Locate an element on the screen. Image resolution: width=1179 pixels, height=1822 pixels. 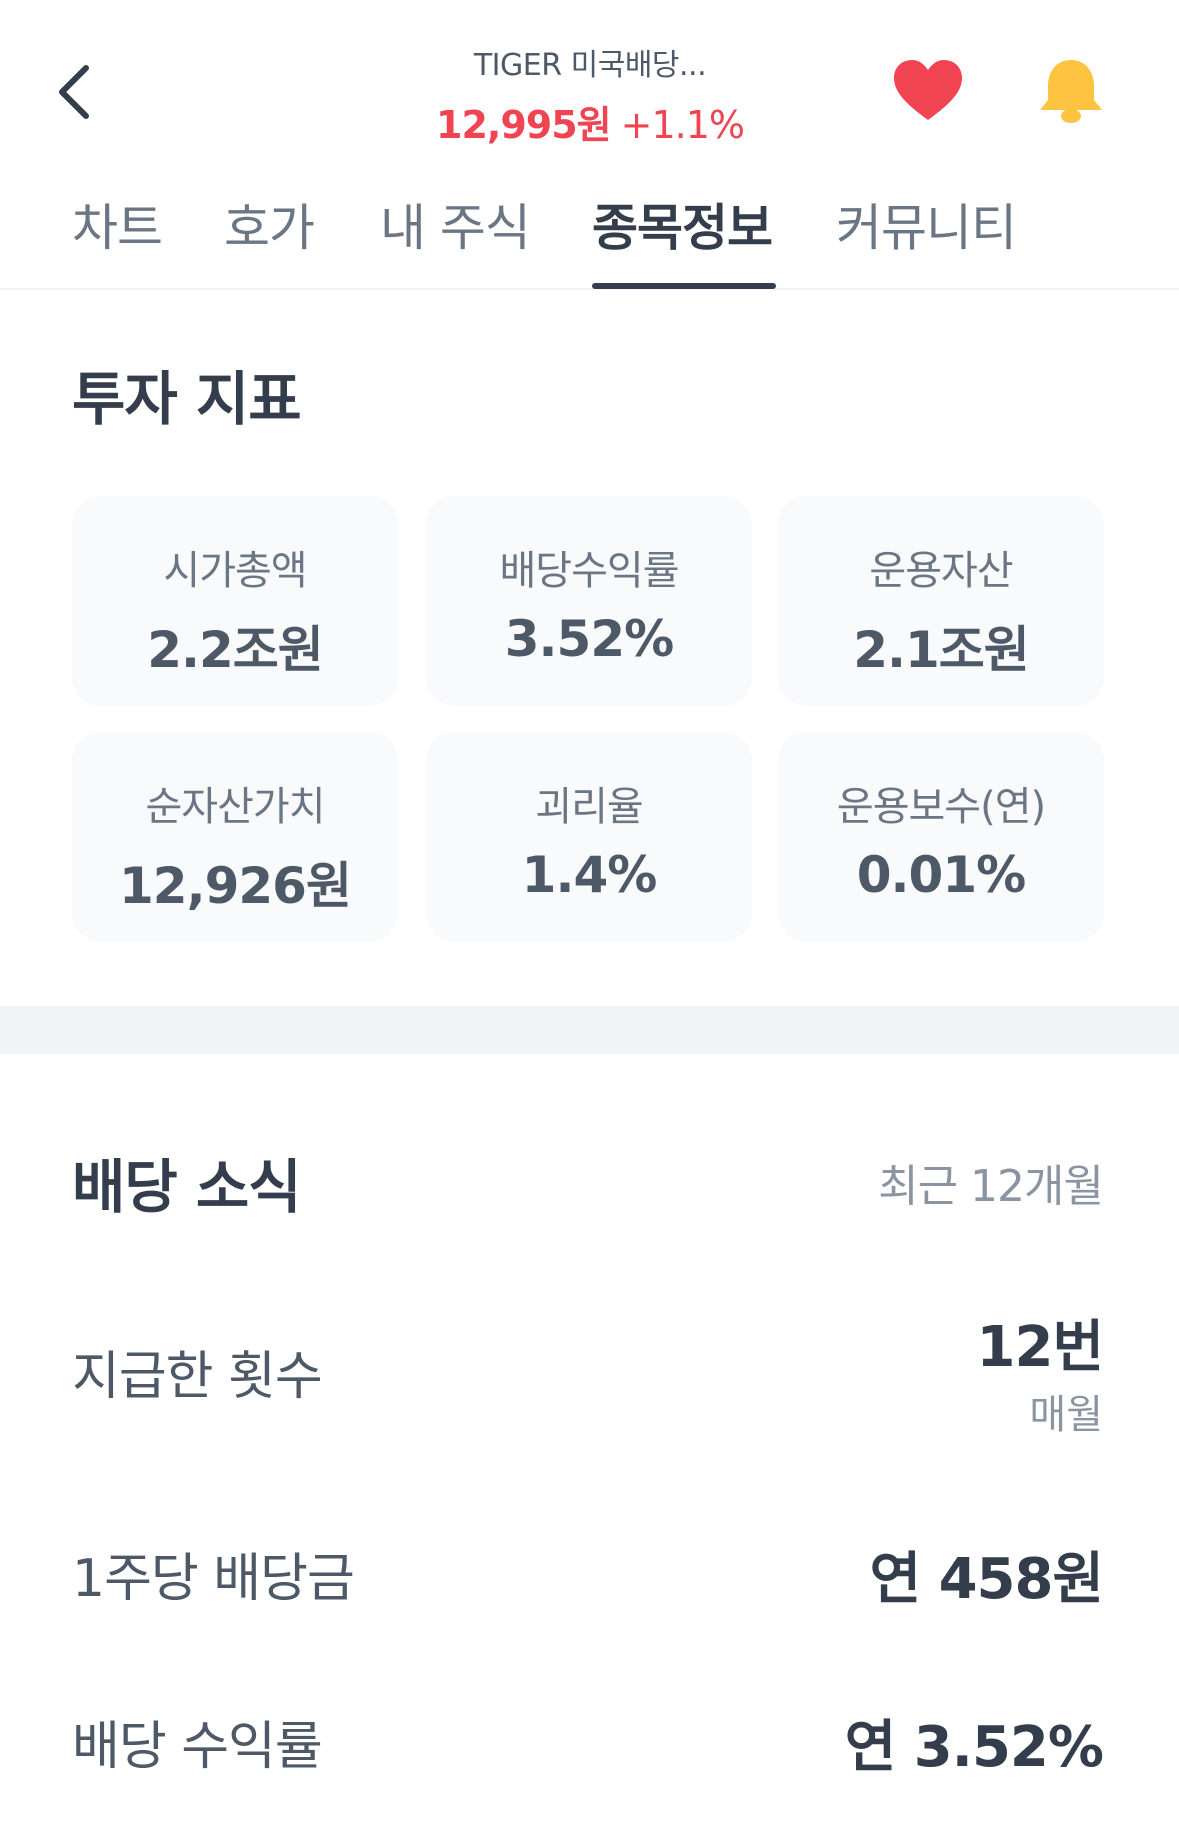
indicator-value: 0.01% is located at coordinates (941, 875).